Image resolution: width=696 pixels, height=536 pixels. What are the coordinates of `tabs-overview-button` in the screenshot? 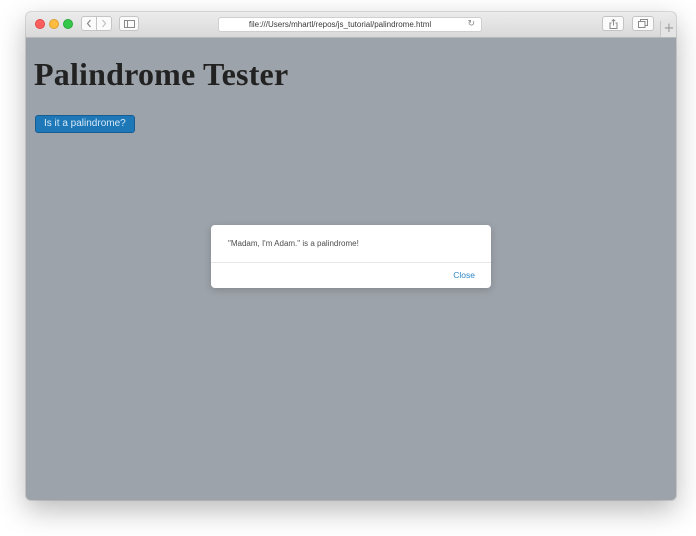 It's located at (643, 23).